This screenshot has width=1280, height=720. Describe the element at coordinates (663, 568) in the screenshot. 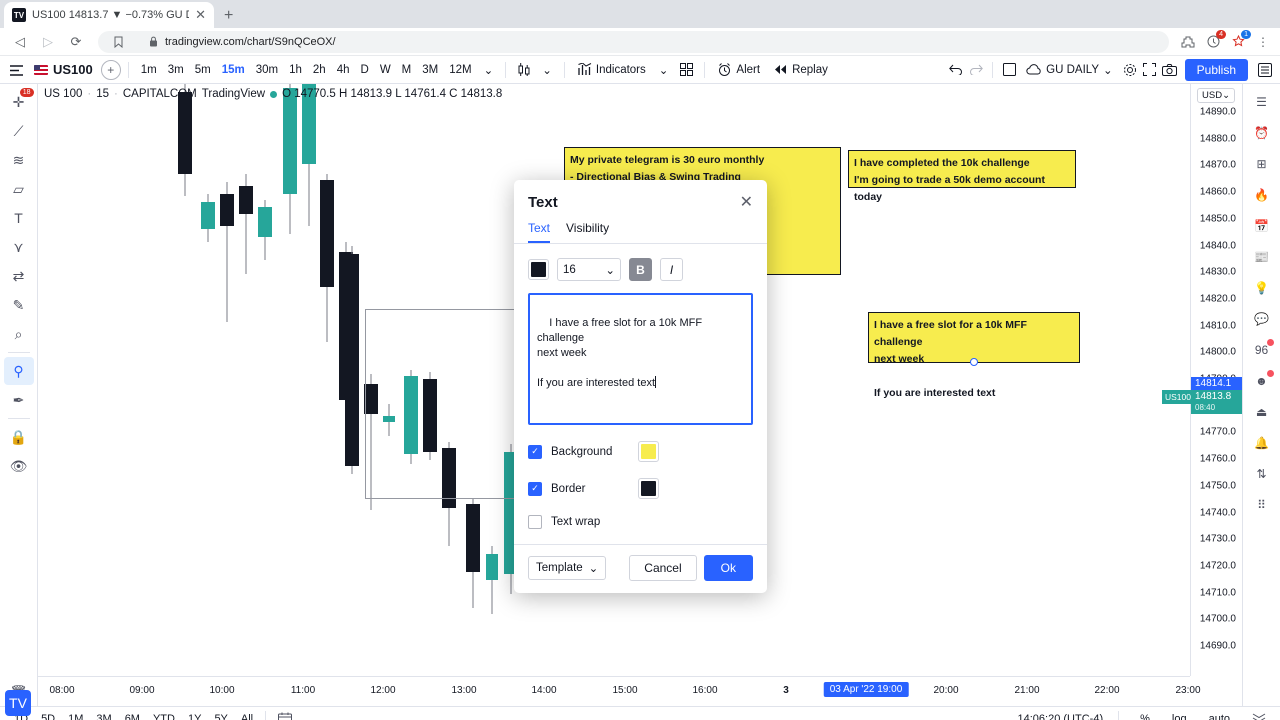

I see `cancel-button: Cancel` at that location.